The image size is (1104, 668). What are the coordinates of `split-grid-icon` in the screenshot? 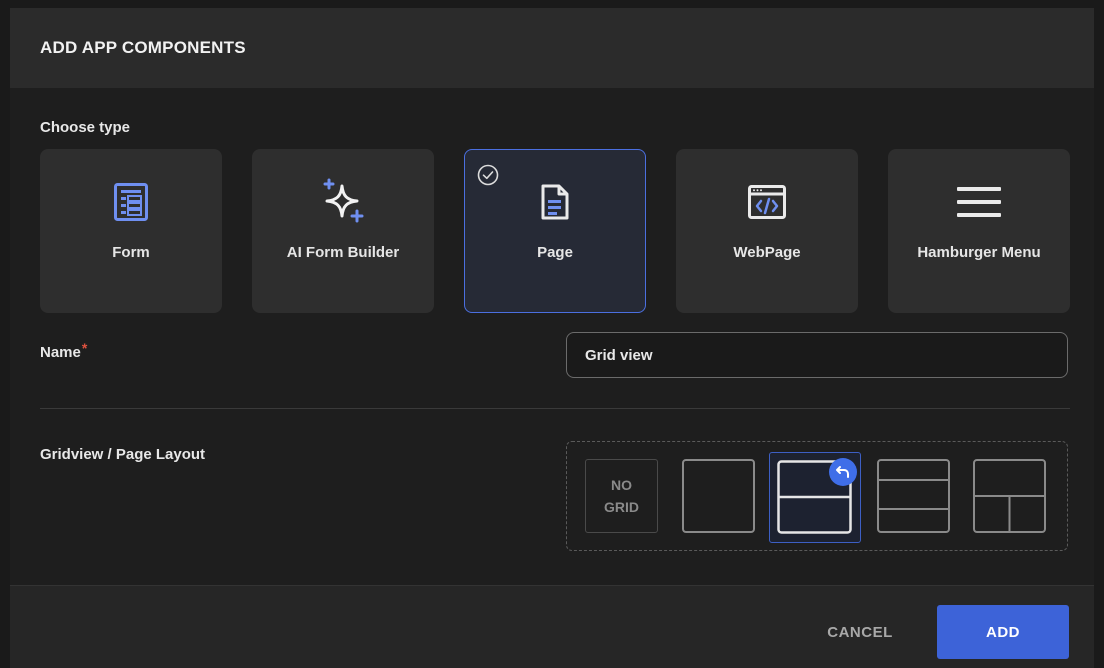 It's located at (1009, 496).